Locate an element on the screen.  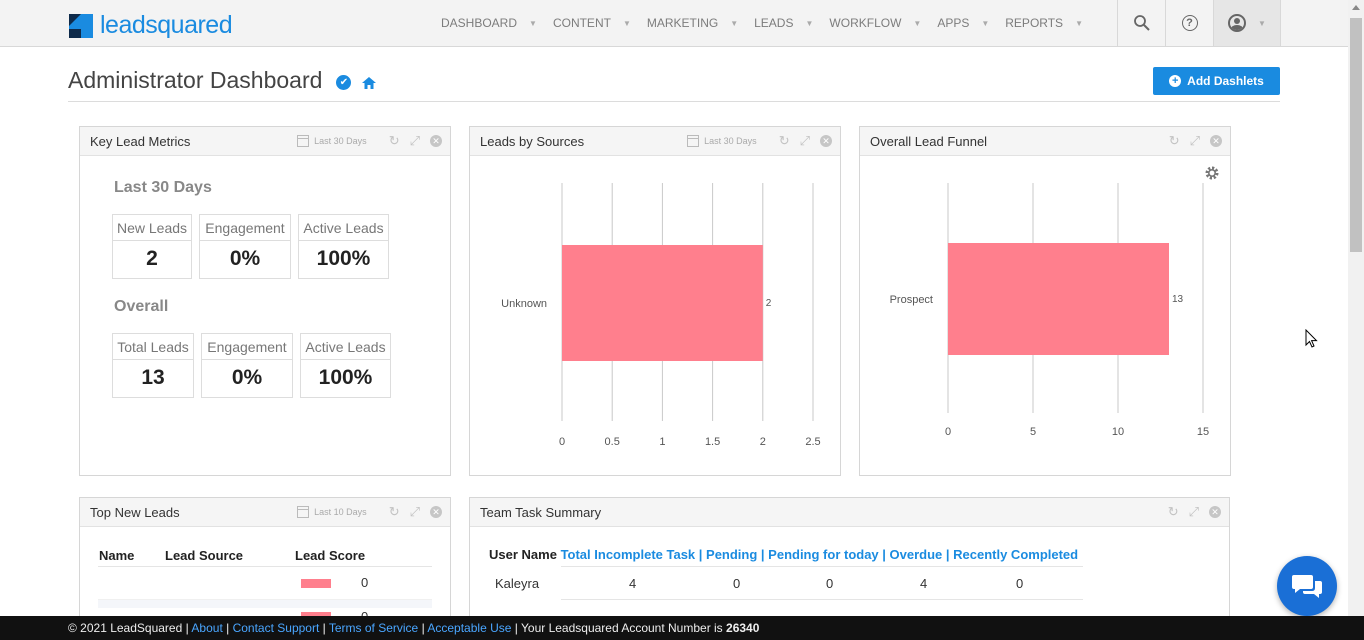
nav-tools: ? ▼ is located at coordinates (1199, 23).